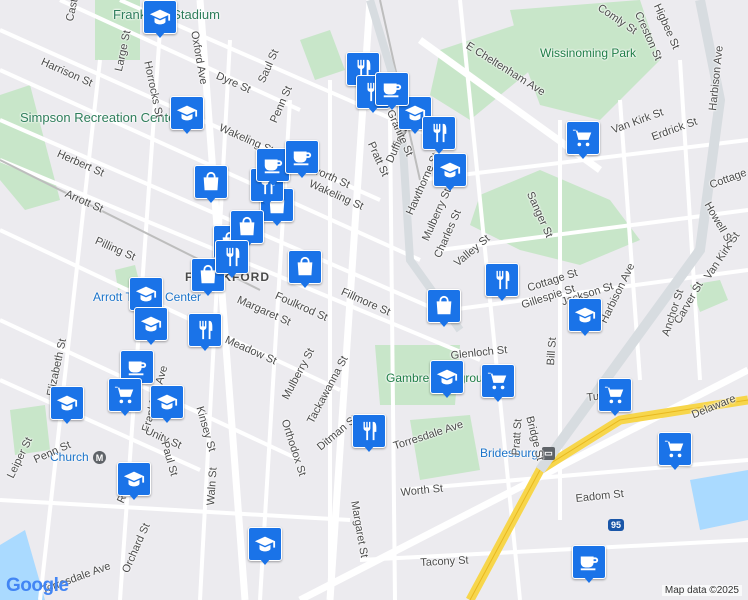  I want to click on google-logo-text: Google, so click(37, 585).